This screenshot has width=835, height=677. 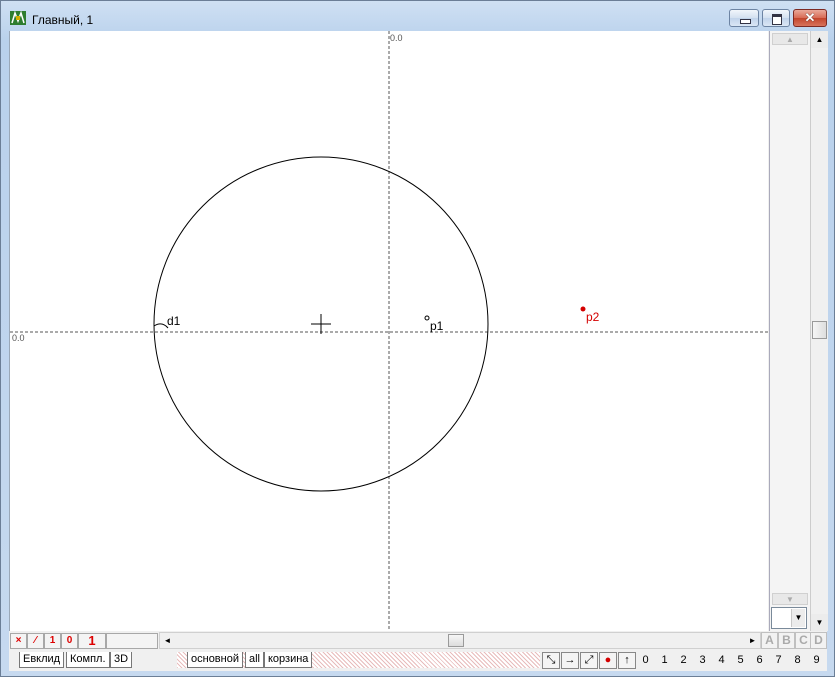 I want to click on number-1-button: 1, so click(x=664, y=660).